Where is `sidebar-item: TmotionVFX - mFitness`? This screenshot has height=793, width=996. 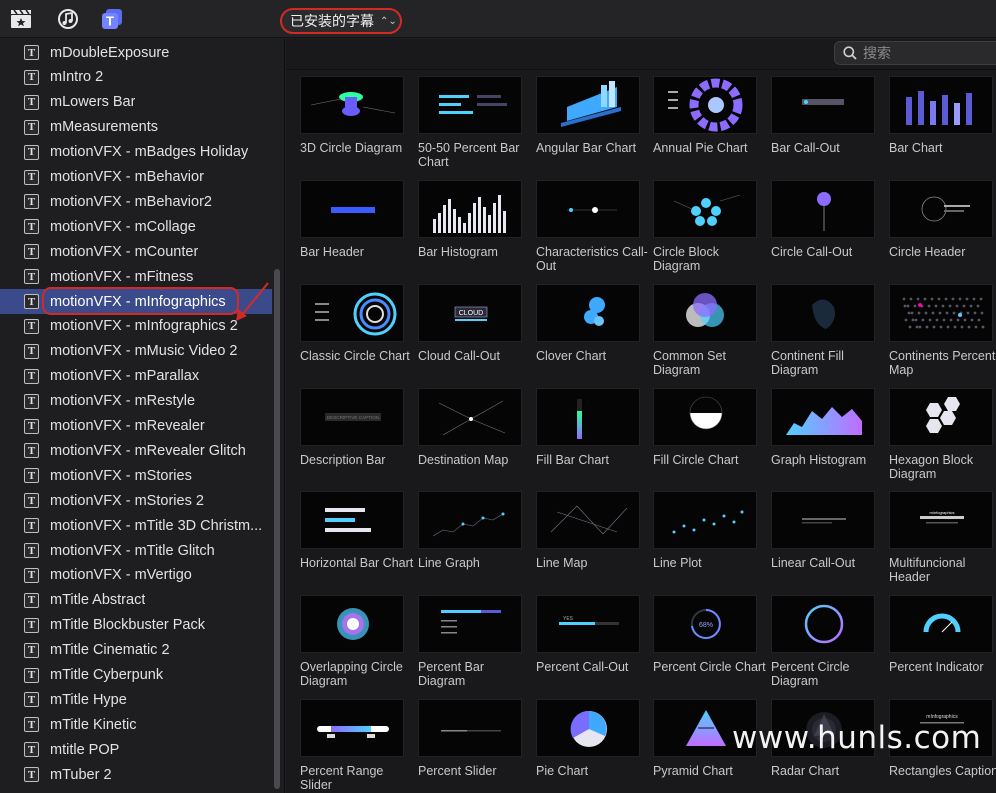
sidebar-item: TmotionVFX - mFitness is located at coordinates (136, 276).